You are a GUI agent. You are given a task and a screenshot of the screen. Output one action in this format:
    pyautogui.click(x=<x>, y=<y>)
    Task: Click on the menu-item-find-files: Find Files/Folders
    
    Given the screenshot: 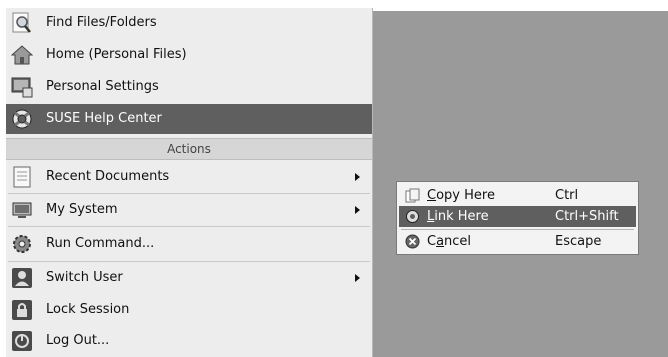 What is the action you would take?
    pyautogui.click(x=189, y=23)
    